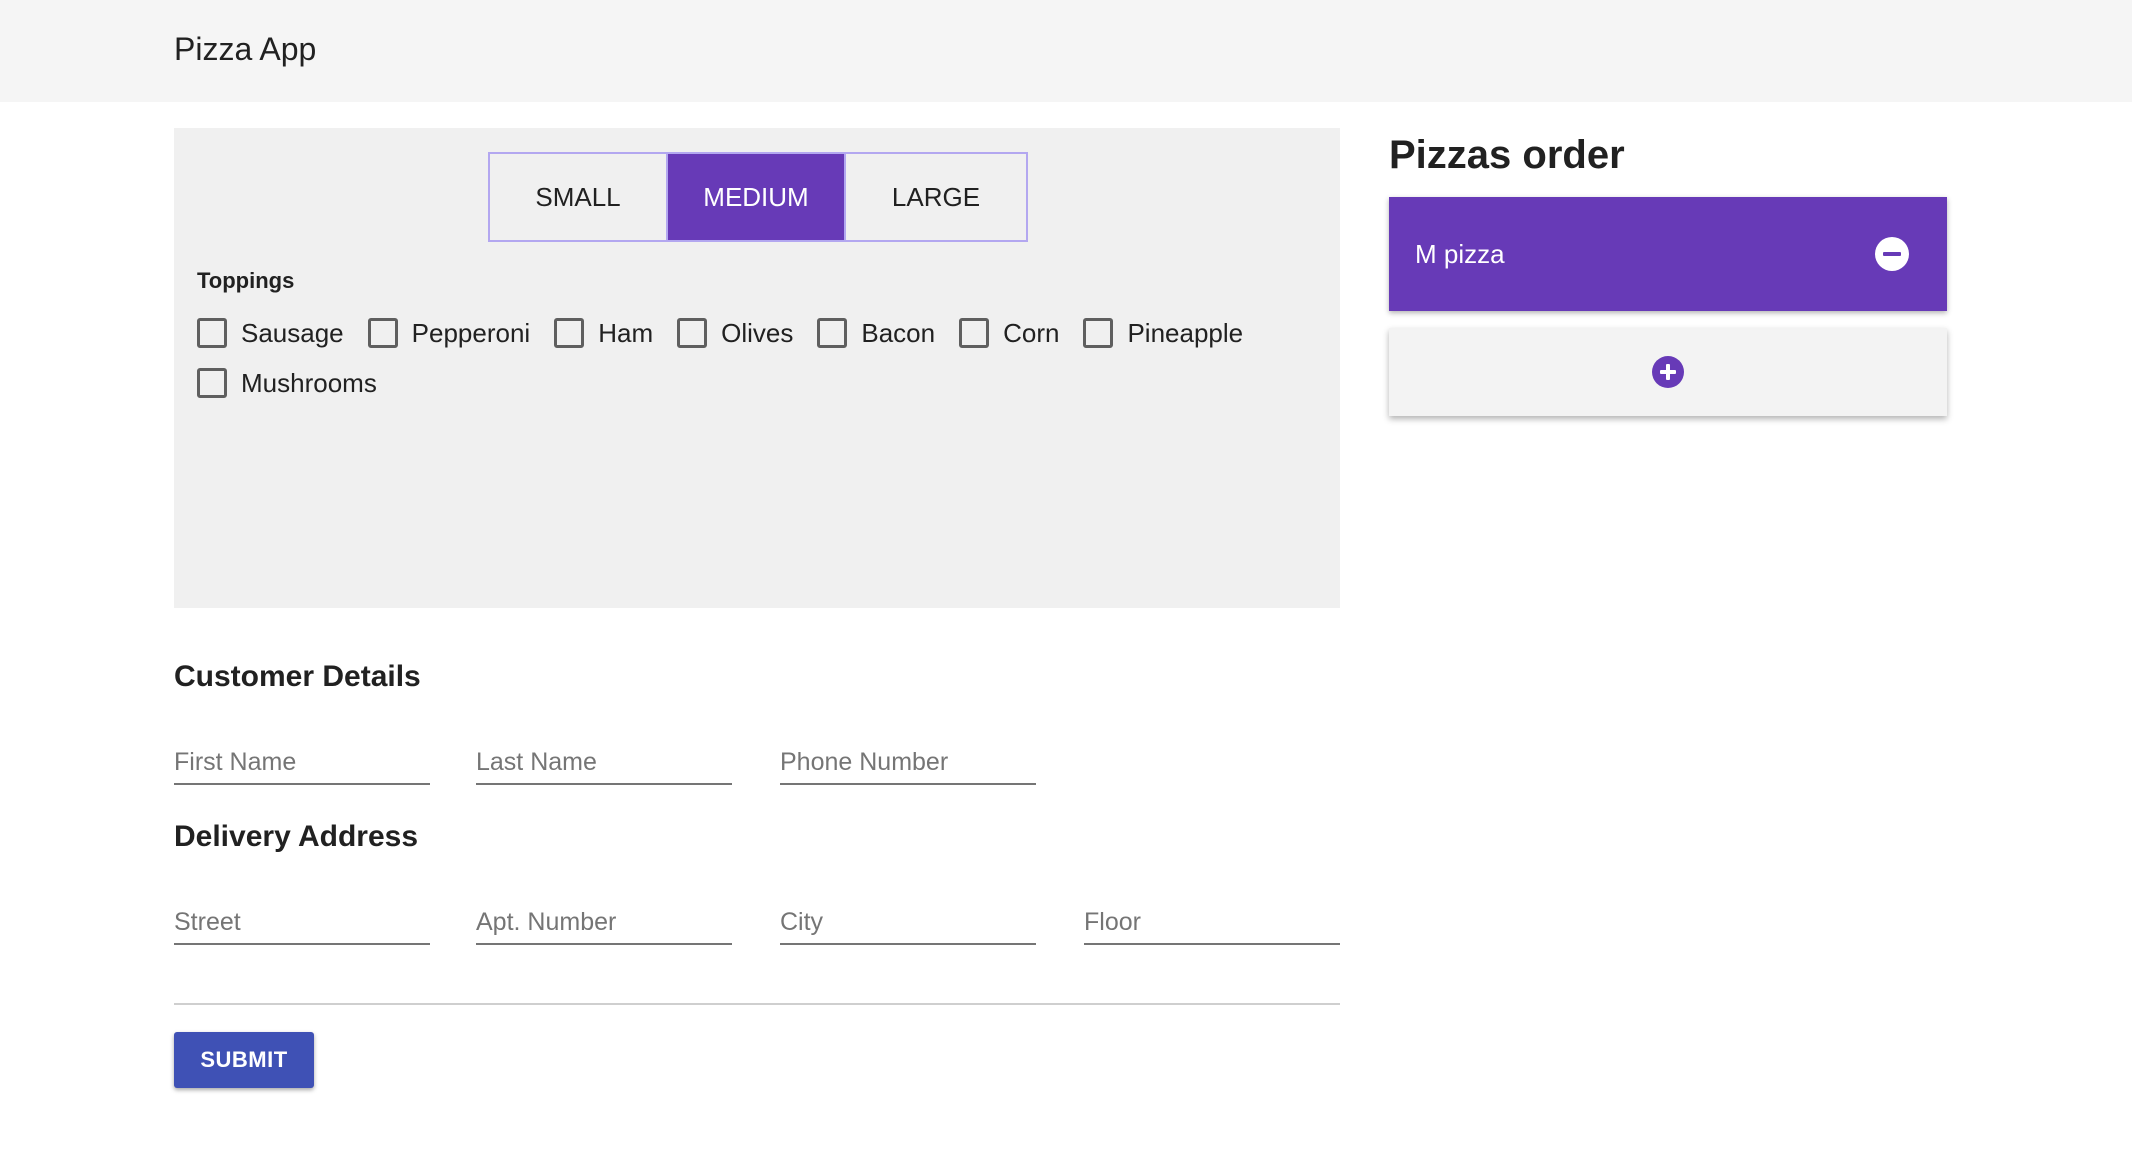 The width and height of the screenshot is (2132, 1152). I want to click on topping-bacon: Bacon, so click(876, 333).